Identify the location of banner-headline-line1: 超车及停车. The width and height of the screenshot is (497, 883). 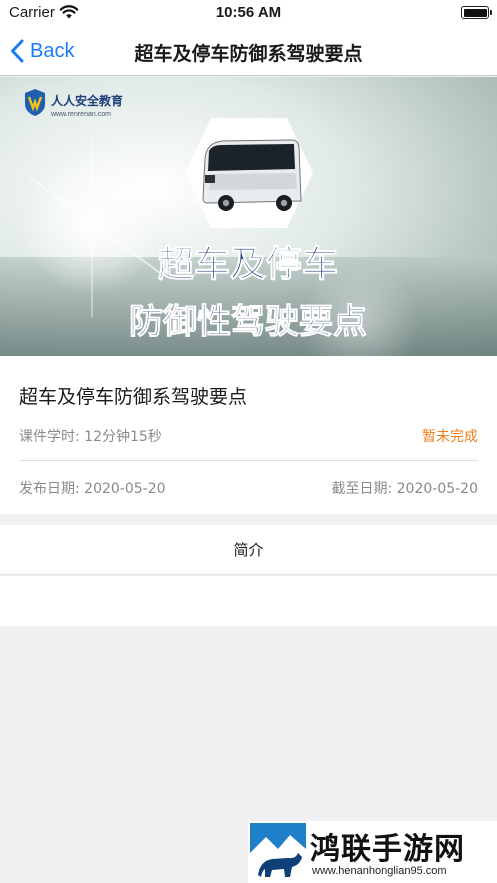
(248, 264).